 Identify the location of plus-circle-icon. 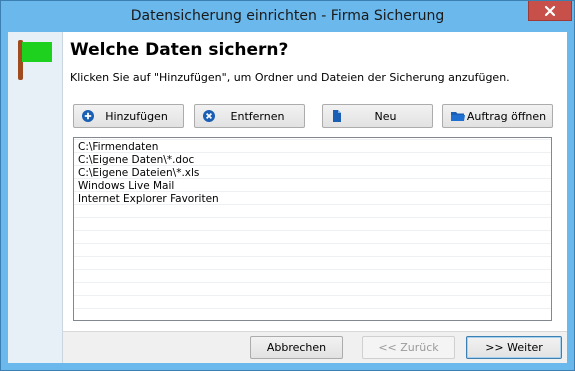
(88, 116).